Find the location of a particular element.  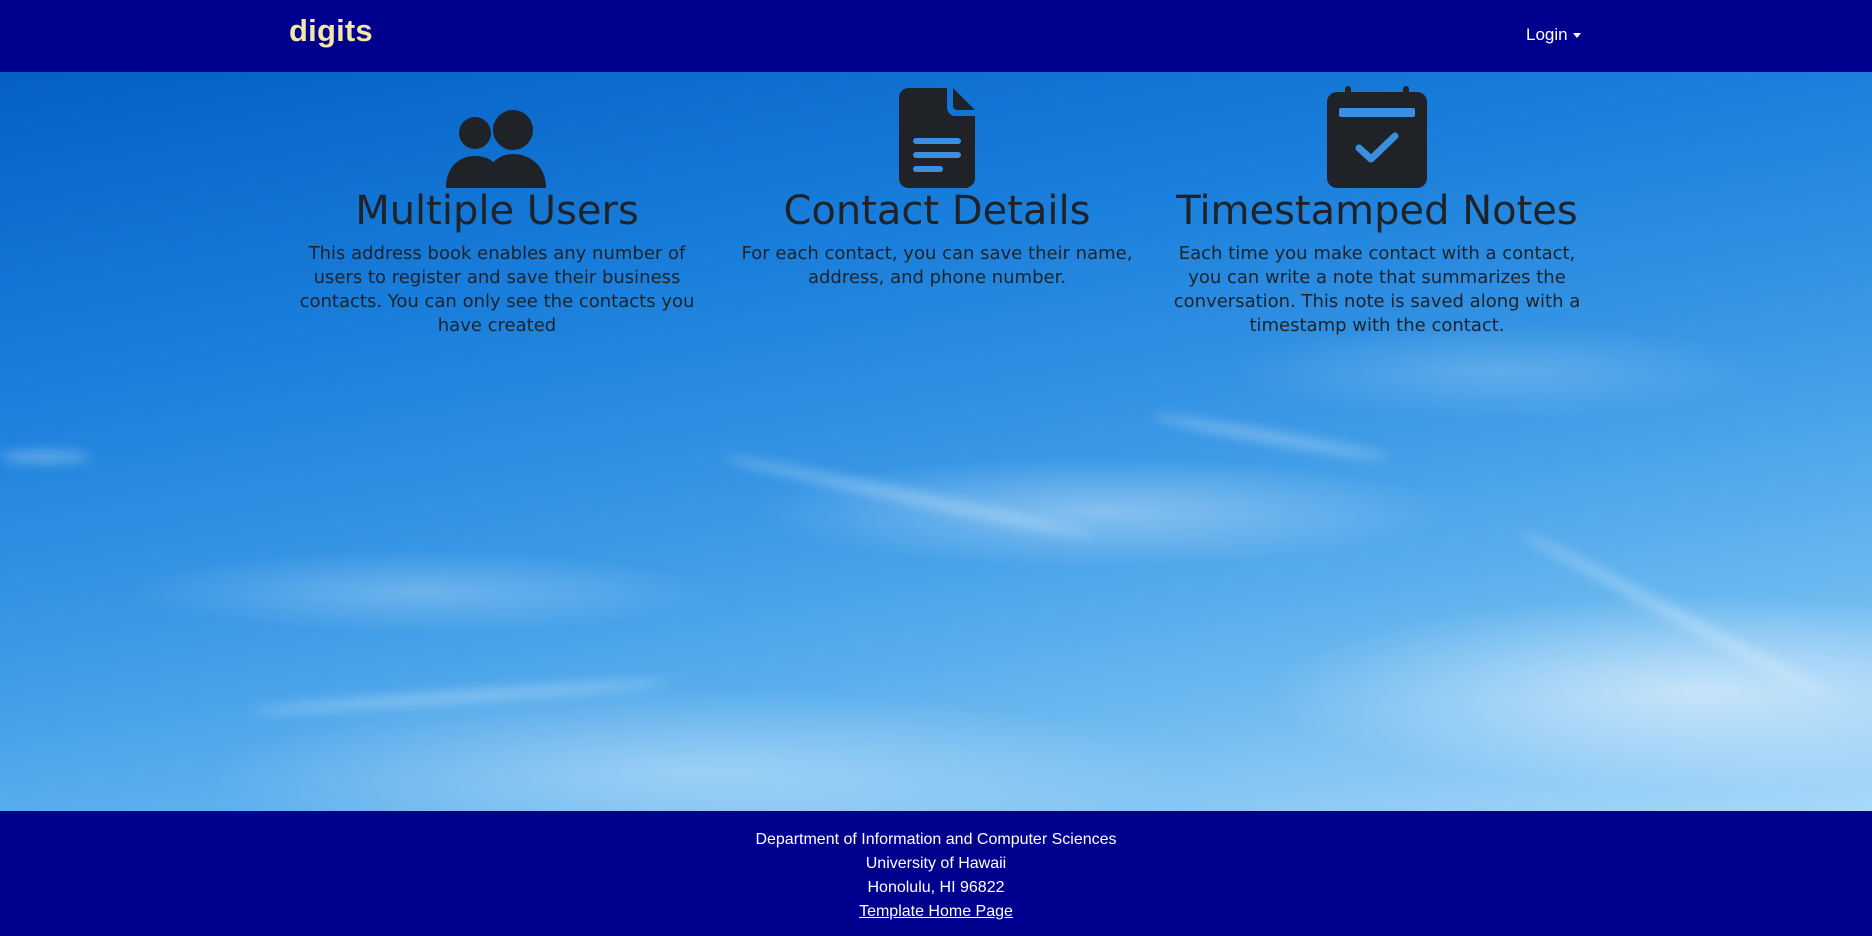

file-lines-icon is located at coordinates (937, 138).